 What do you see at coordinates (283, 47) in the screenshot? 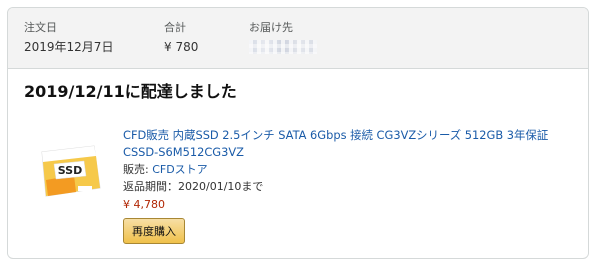
I see `ship-to-recipient-redacted` at bounding box center [283, 47].